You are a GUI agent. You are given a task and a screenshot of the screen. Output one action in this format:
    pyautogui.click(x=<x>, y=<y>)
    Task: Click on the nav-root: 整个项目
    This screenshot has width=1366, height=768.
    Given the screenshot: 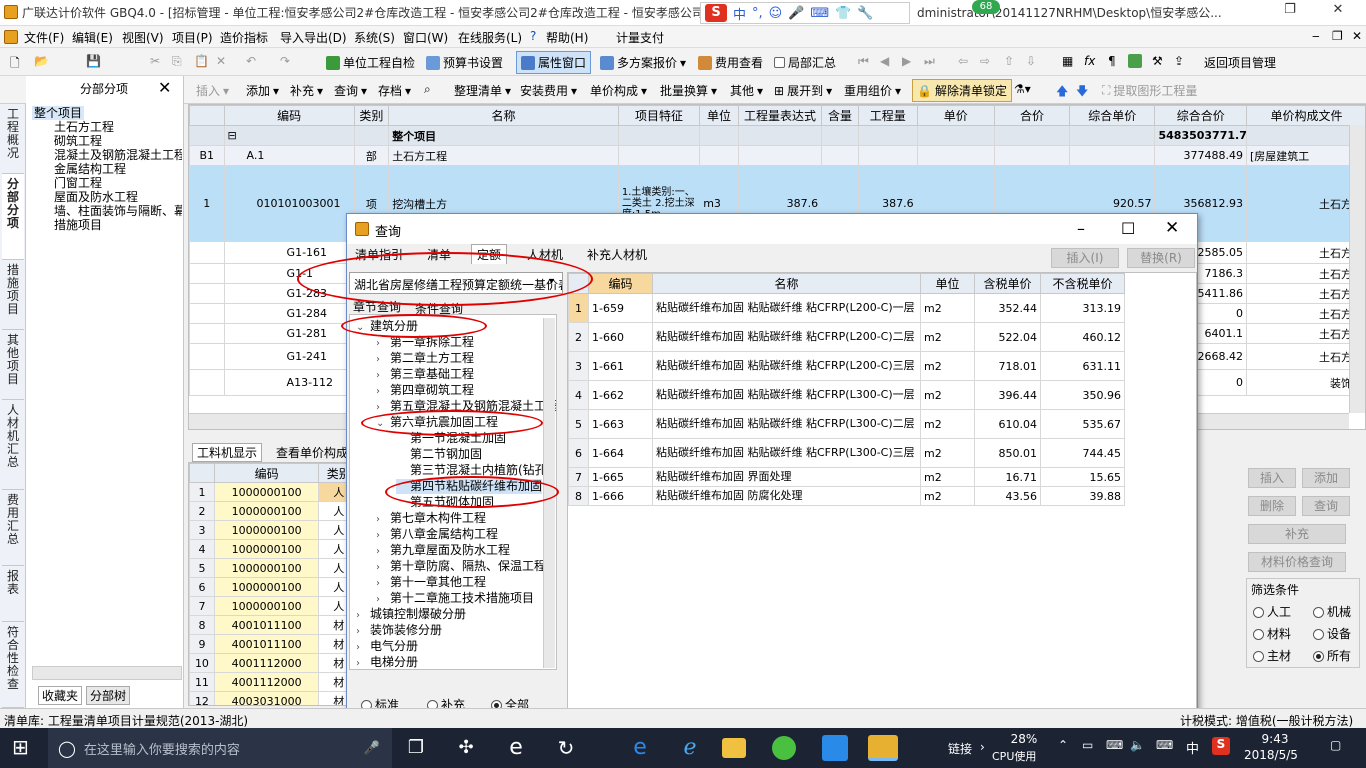 What is the action you would take?
    pyautogui.click(x=58, y=113)
    